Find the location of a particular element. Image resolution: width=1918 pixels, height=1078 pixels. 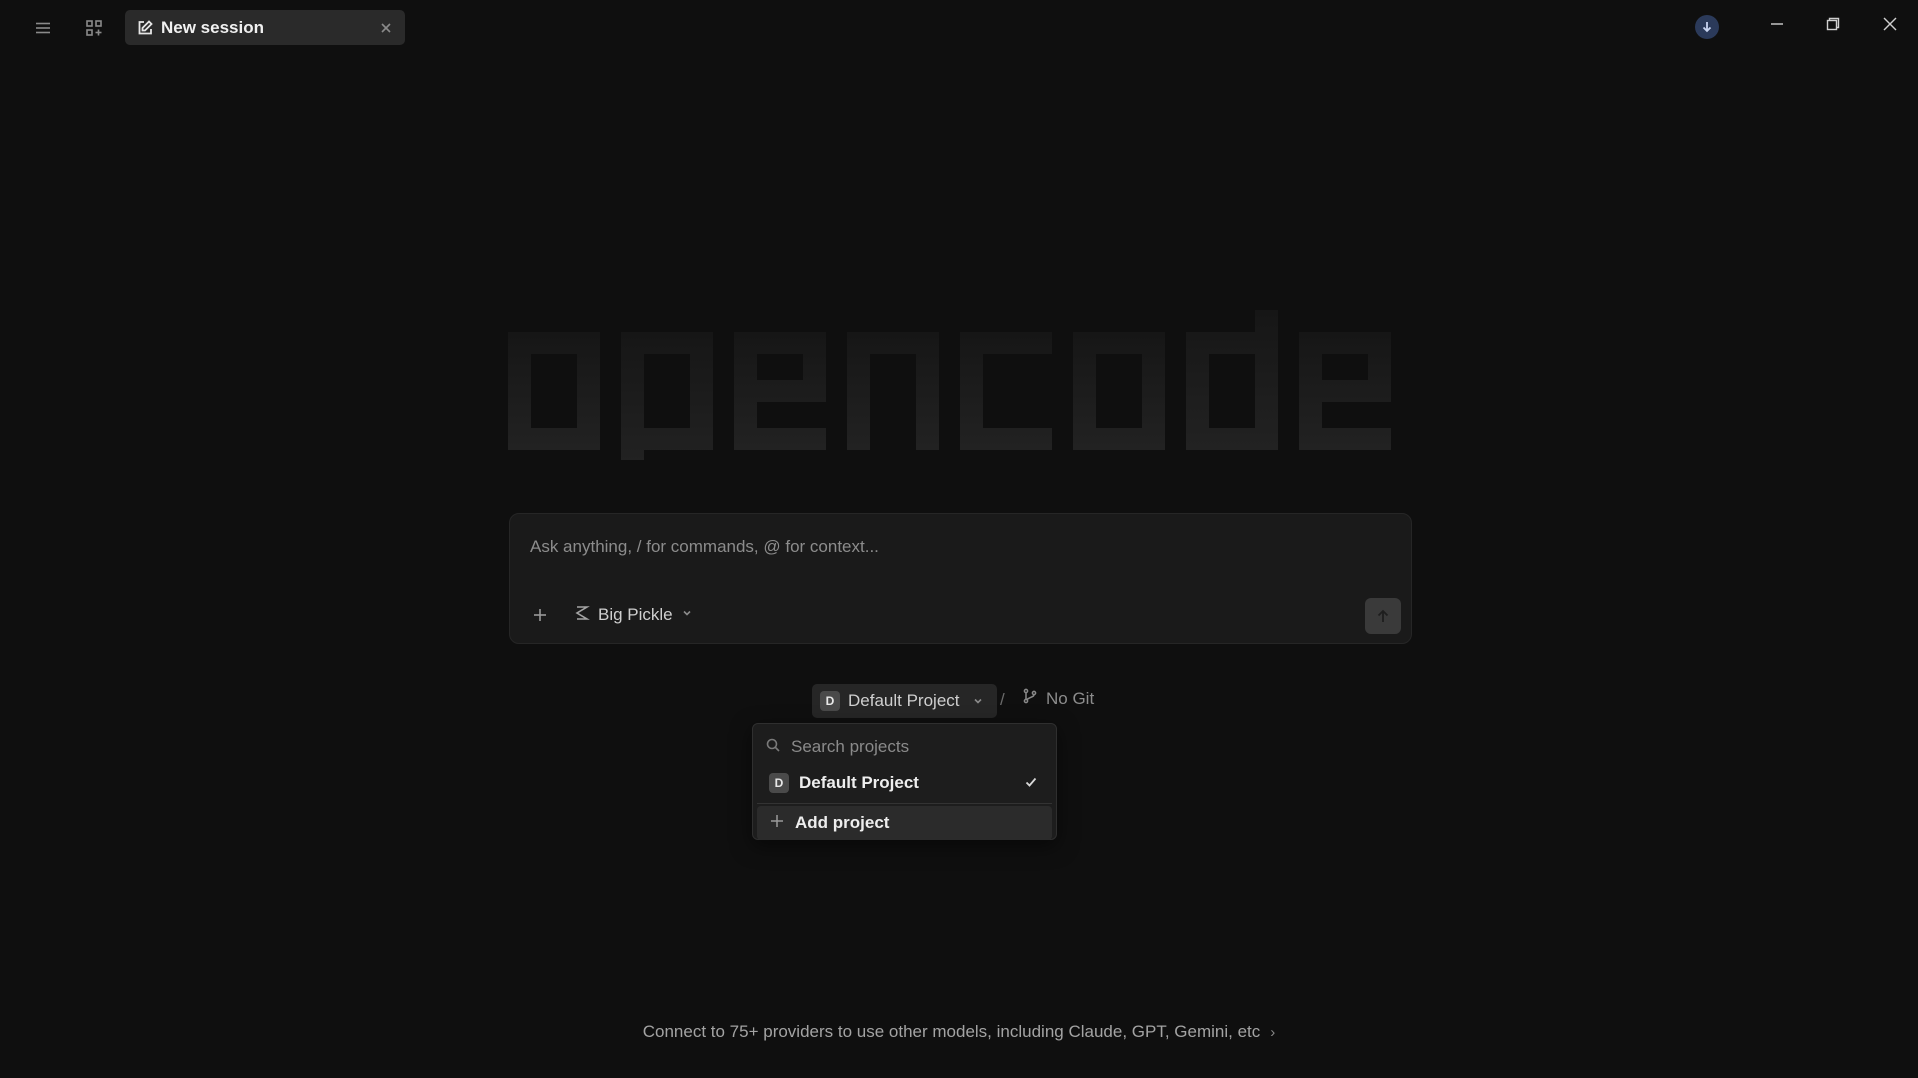

edit-icon is located at coordinates (145, 28).